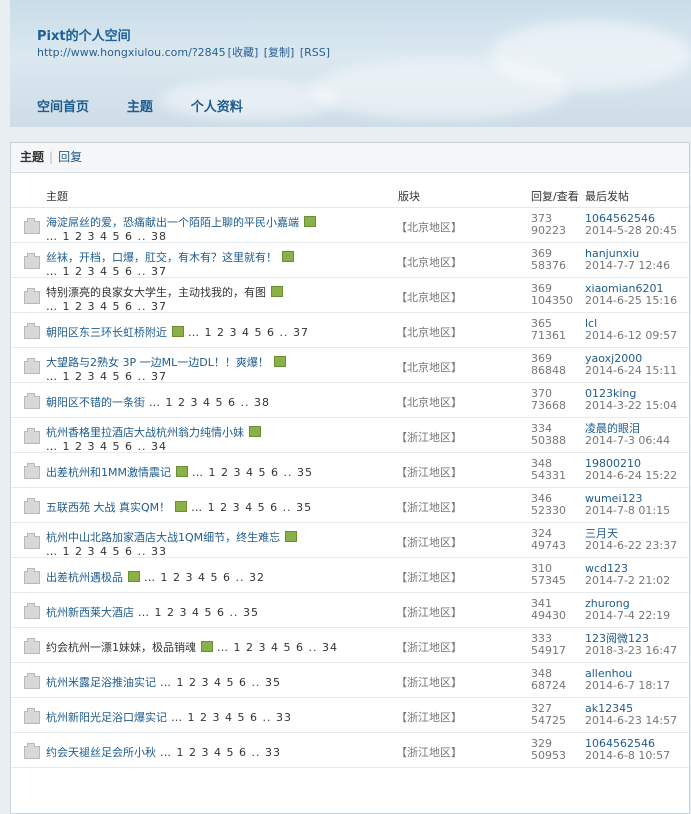 This screenshot has height=814, width=691. Describe the element at coordinates (172, 222) in the screenshot. I see `thread-title: 海淀屌丝的爱，恐痛献出一个陌陌上聊的平民小嘉端` at that location.